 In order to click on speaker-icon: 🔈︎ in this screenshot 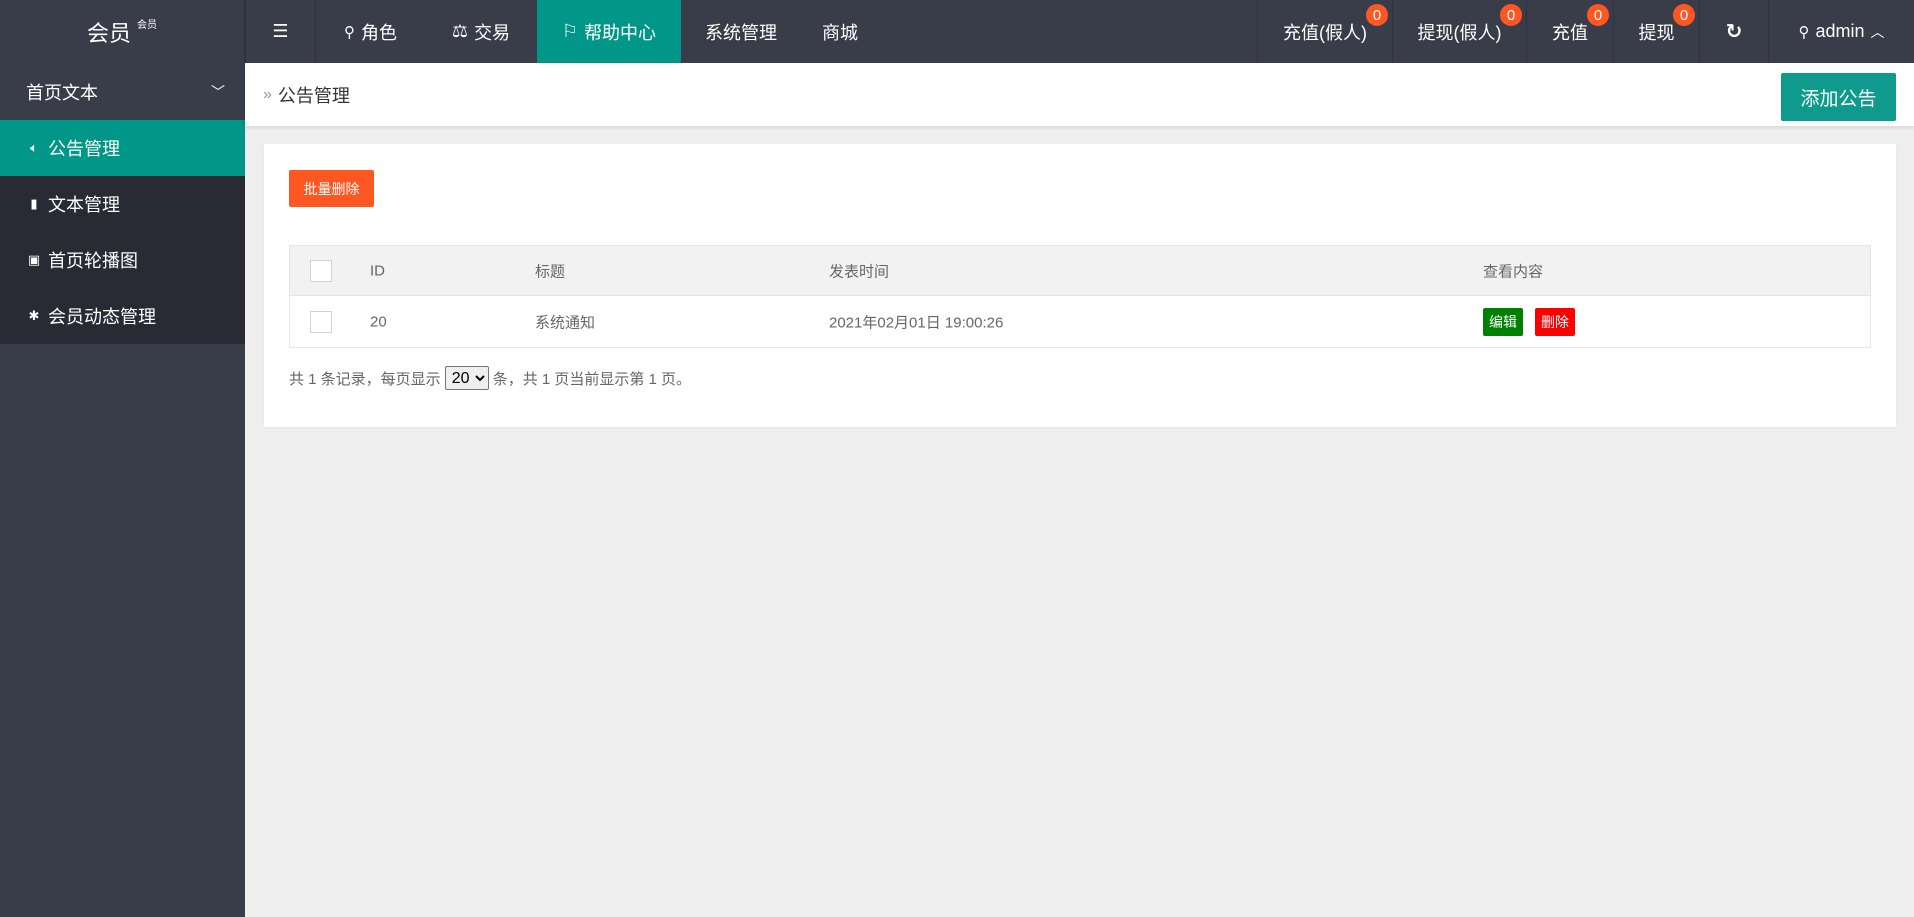, I will do `click(34, 147)`.